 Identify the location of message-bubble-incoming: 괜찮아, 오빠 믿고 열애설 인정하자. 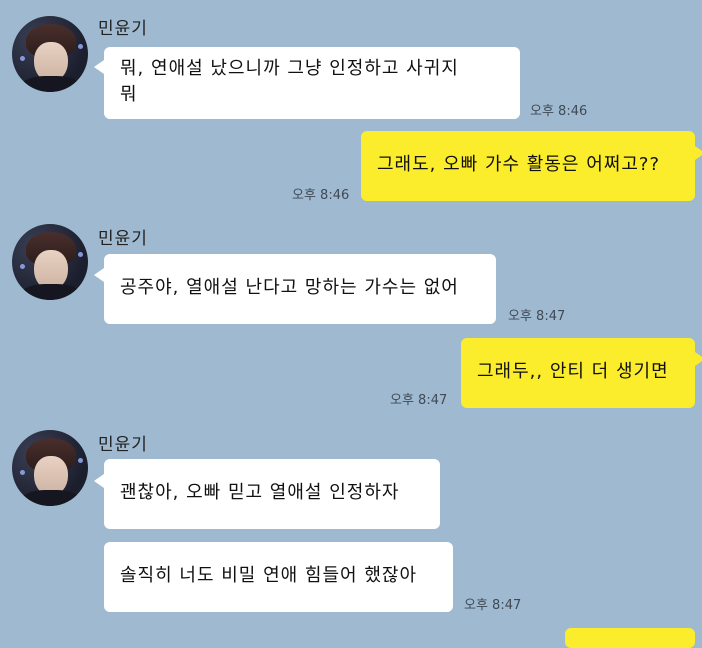
(272, 494).